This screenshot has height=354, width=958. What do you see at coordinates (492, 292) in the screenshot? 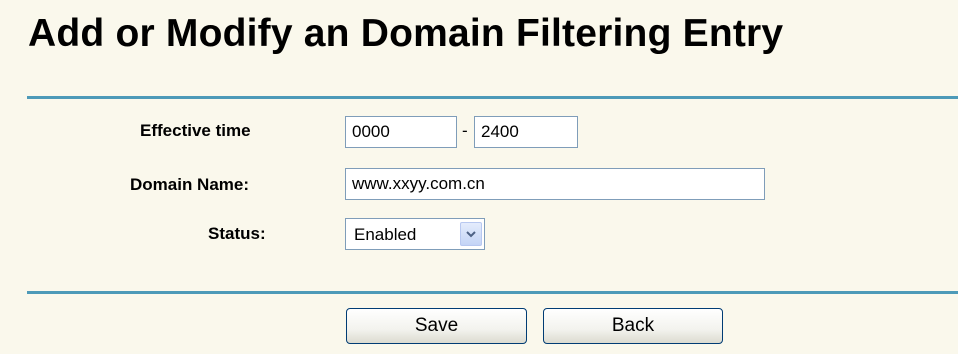
I see `bottom-divider` at bounding box center [492, 292].